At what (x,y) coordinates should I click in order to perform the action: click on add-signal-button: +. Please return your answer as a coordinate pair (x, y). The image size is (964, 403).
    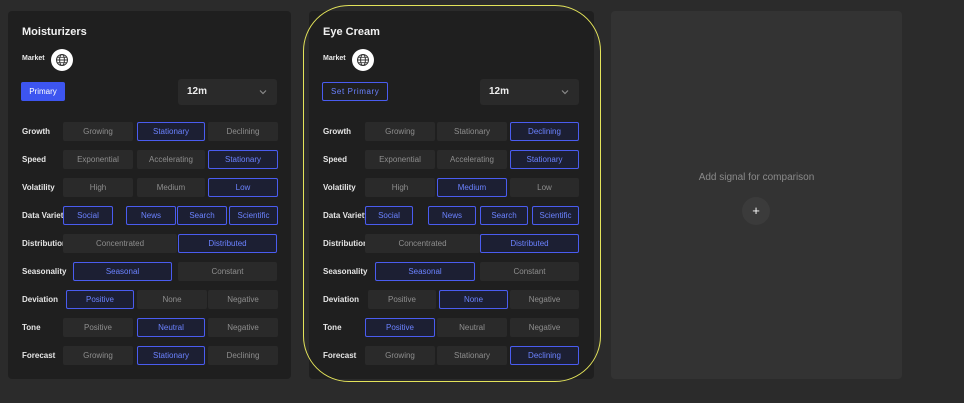
    Looking at the image, I should click on (756, 211).